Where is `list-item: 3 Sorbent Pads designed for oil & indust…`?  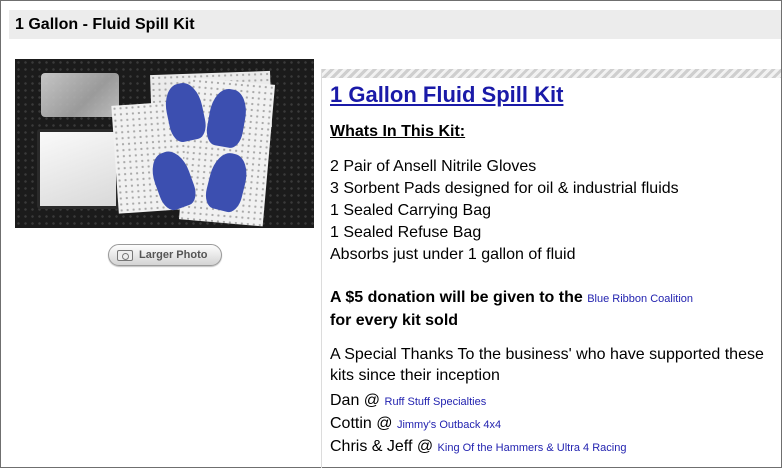 list-item: 3 Sorbent Pads designed for oil & indust… is located at coordinates (504, 188).